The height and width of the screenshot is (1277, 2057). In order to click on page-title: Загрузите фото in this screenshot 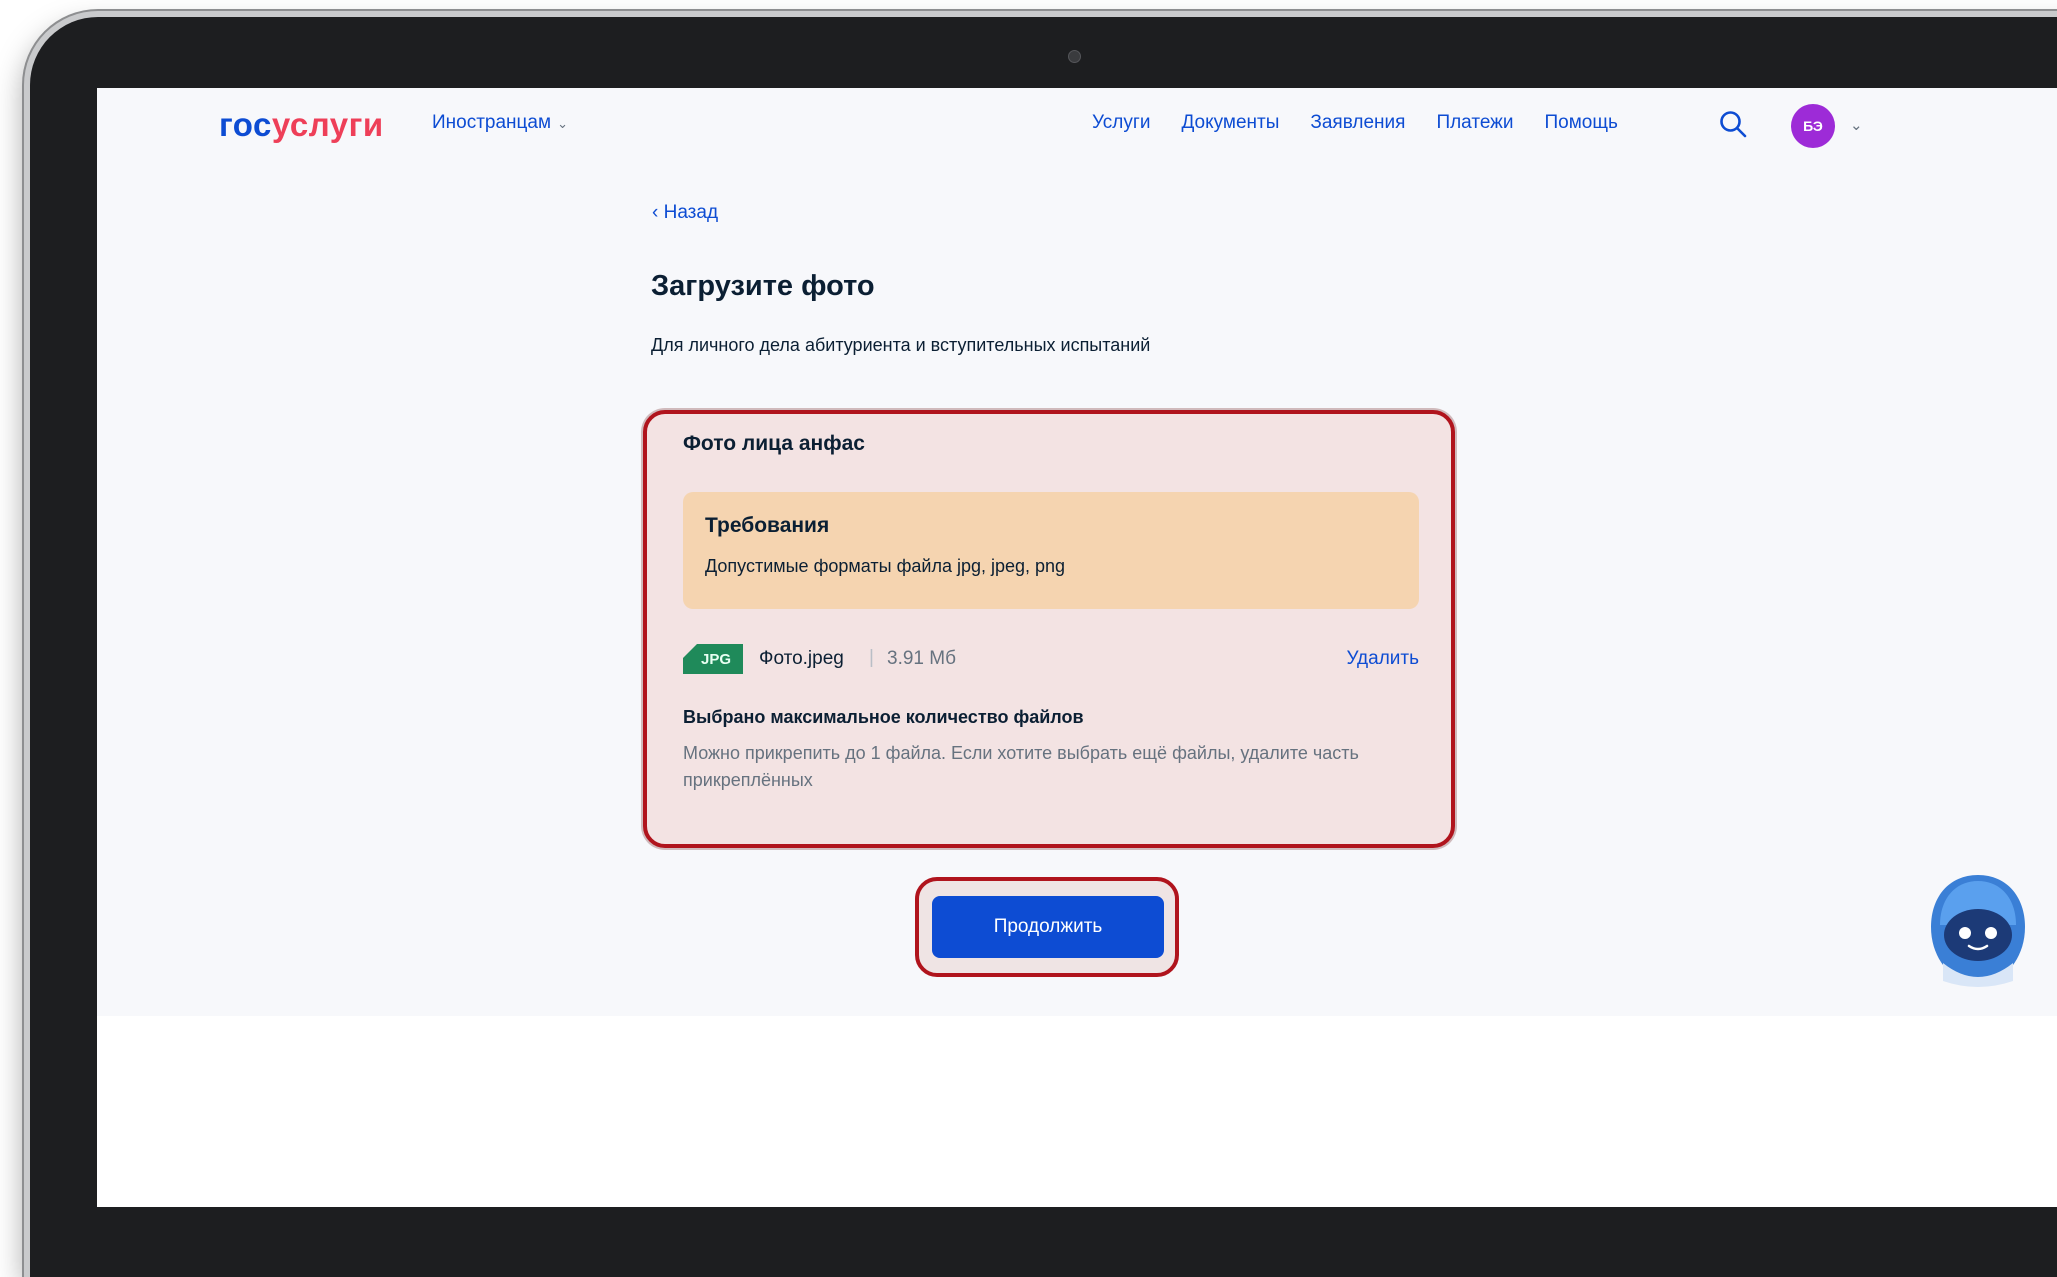, I will do `click(763, 286)`.